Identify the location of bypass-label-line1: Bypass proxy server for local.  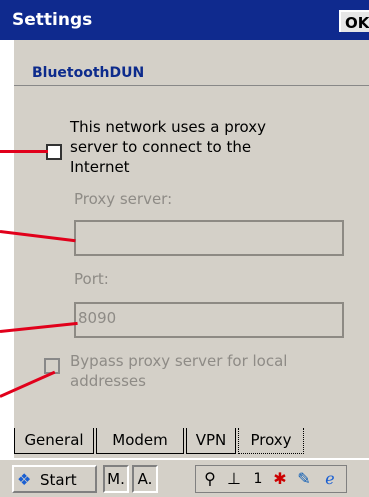
(179, 361).